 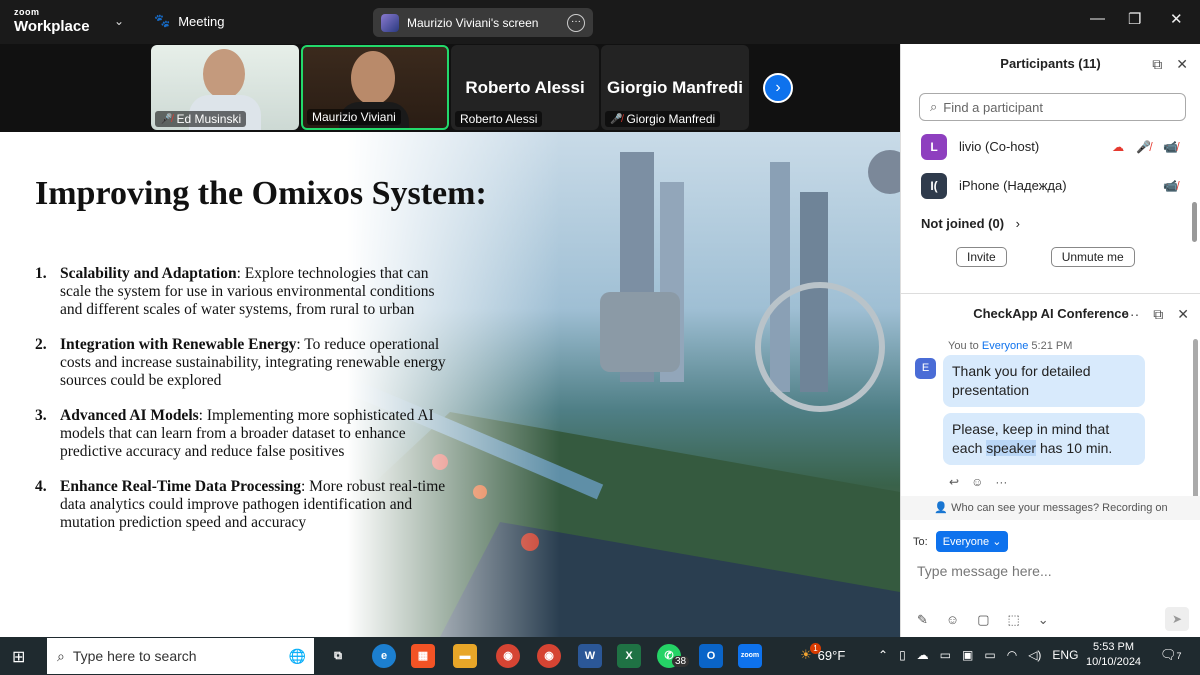 What do you see at coordinates (297, 655) in the screenshot?
I see `ribbon-globe-icon: 🌐` at bounding box center [297, 655].